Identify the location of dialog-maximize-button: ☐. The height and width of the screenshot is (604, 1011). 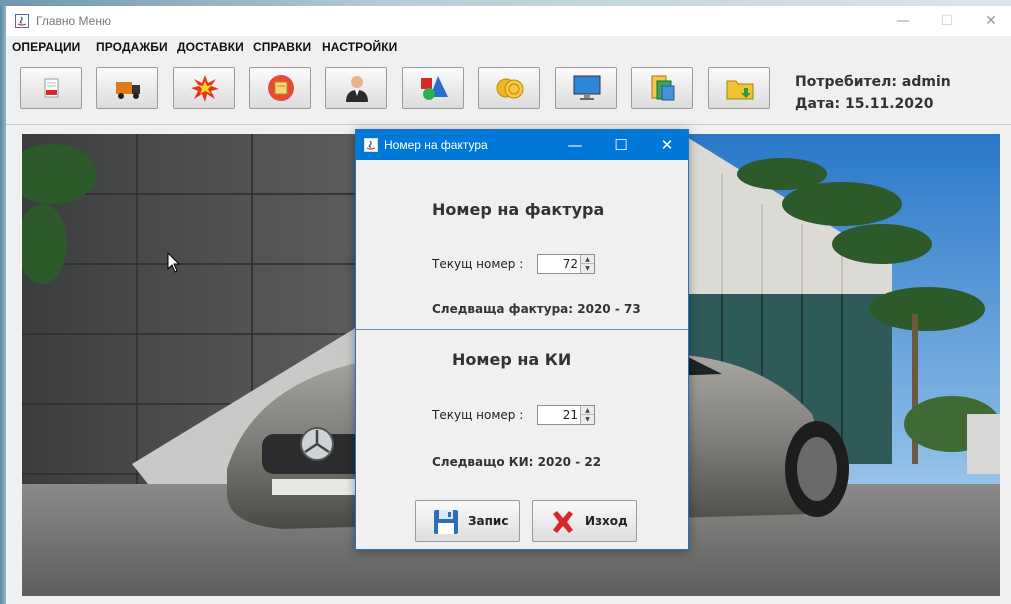
(621, 145).